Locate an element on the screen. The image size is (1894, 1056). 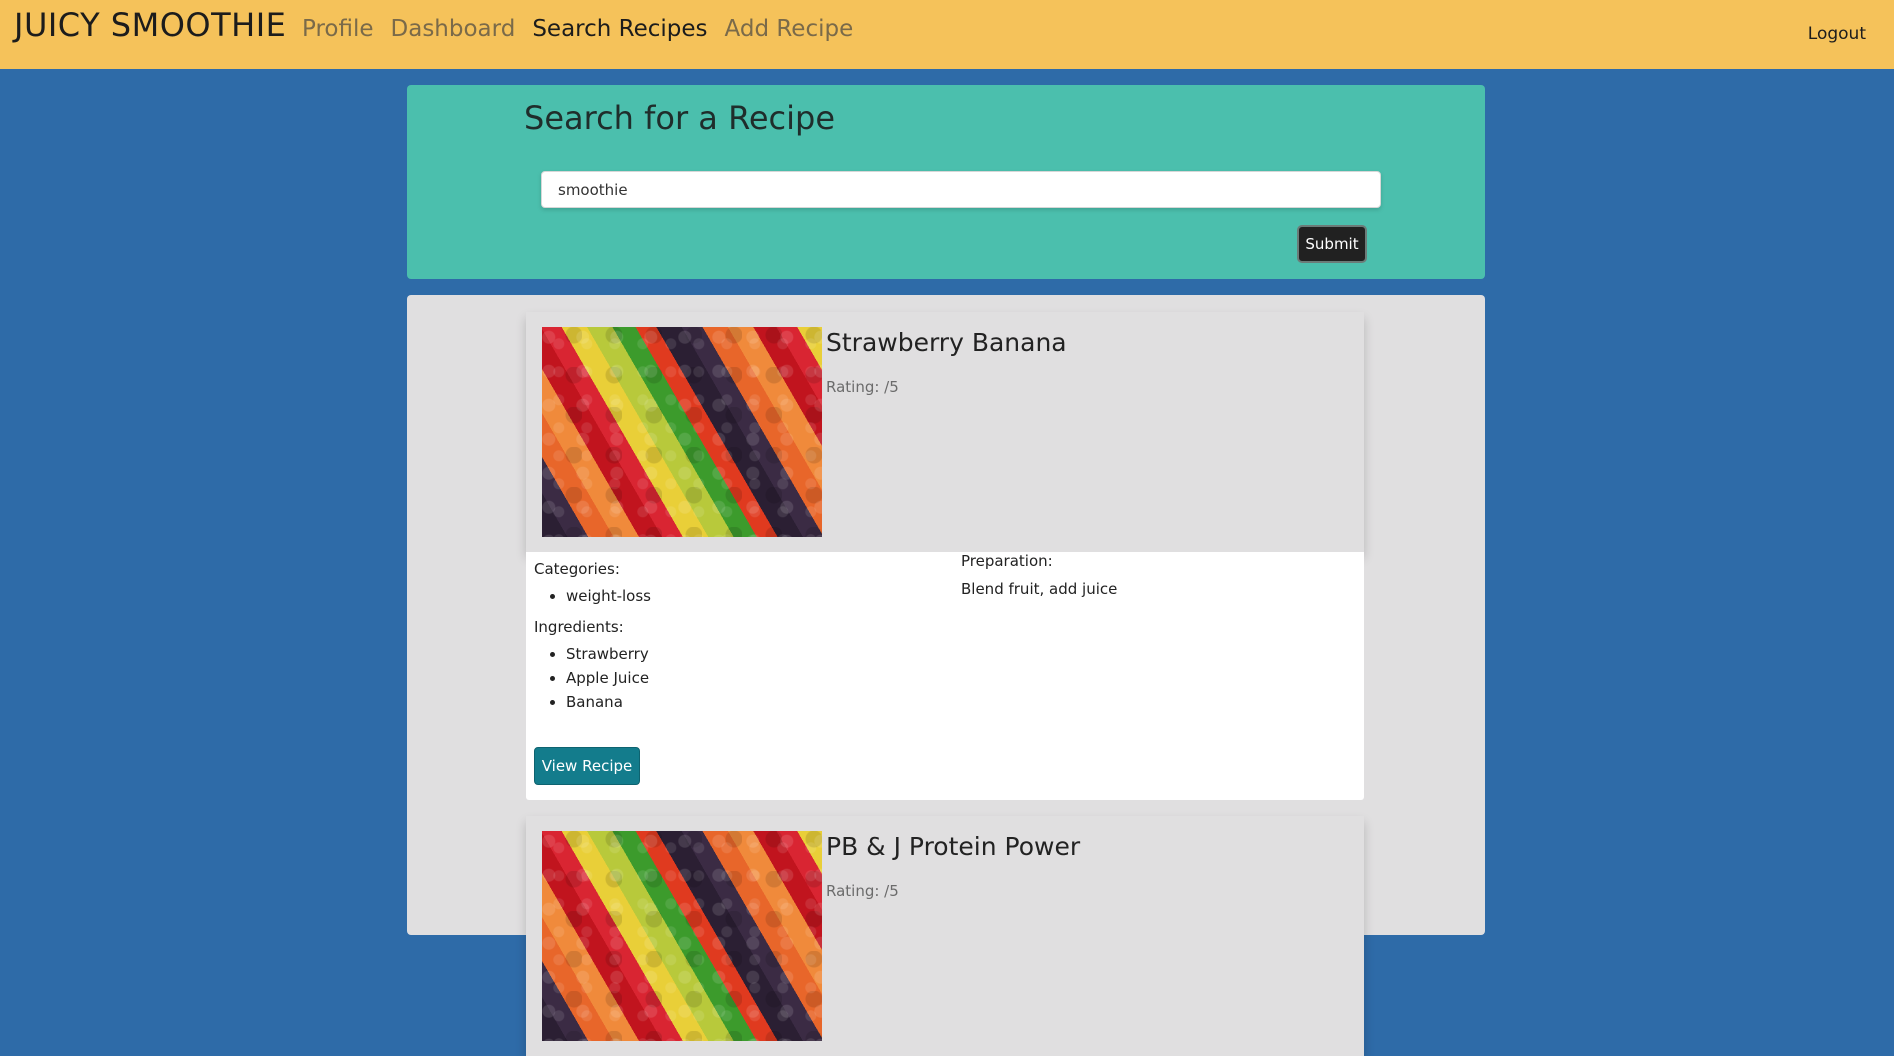
nav-link-dashboard: Dashboard is located at coordinates (453, 29).